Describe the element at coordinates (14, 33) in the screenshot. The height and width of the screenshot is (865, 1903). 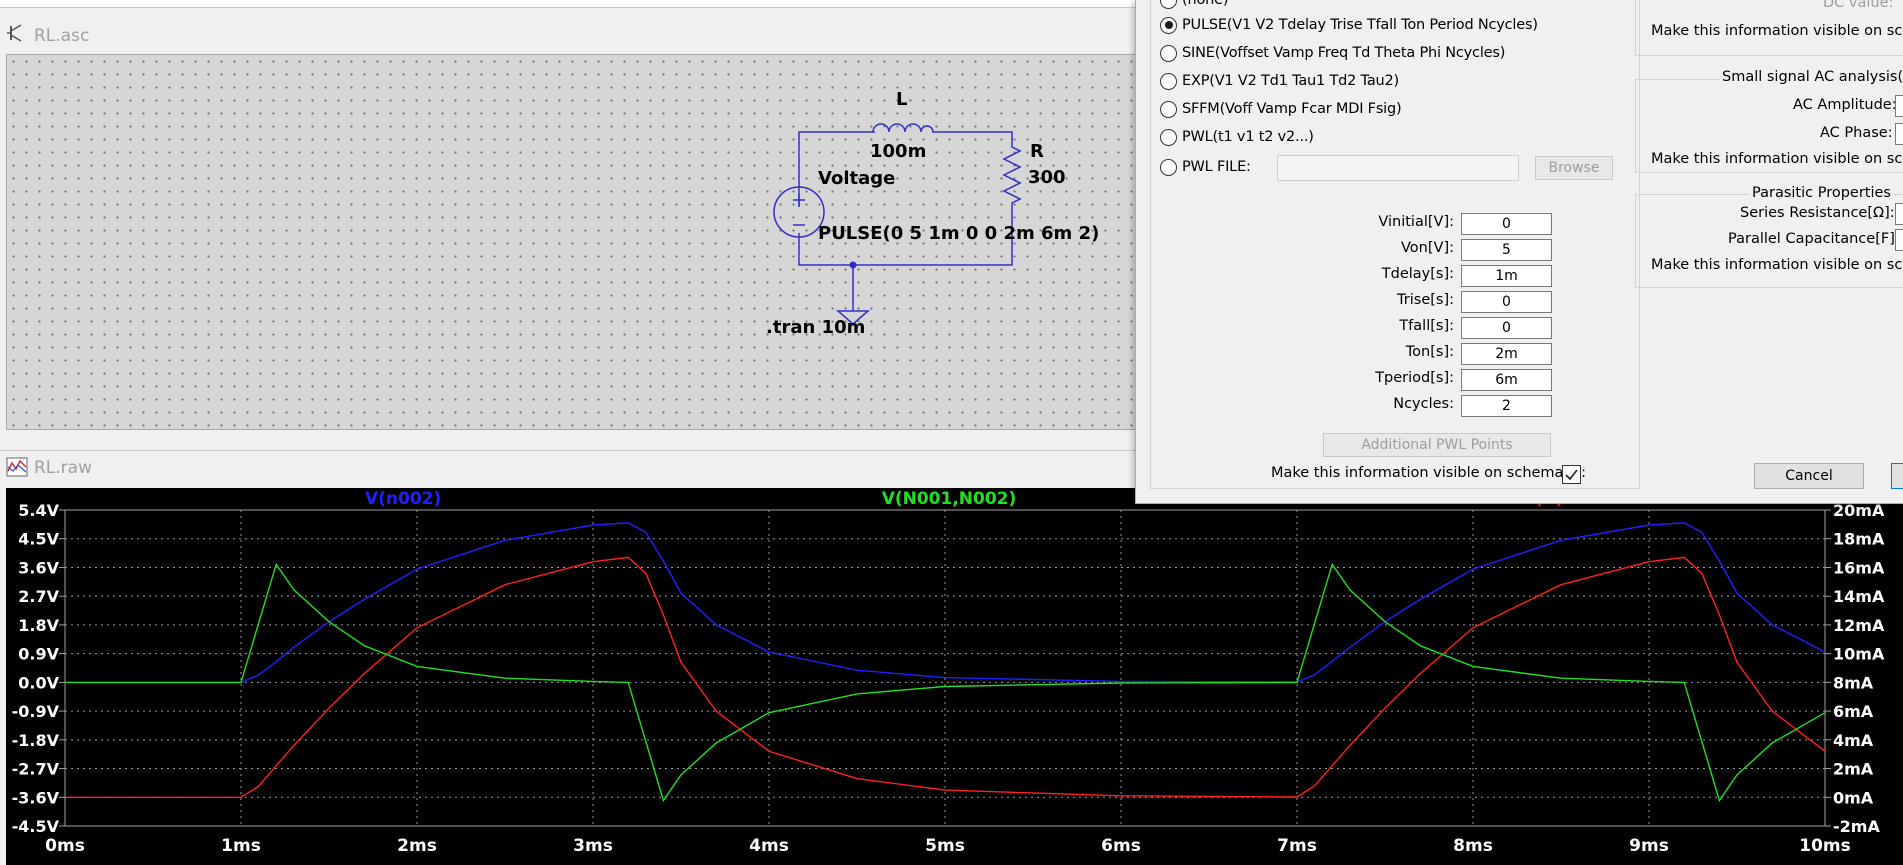
I see `transistor-icon` at that location.